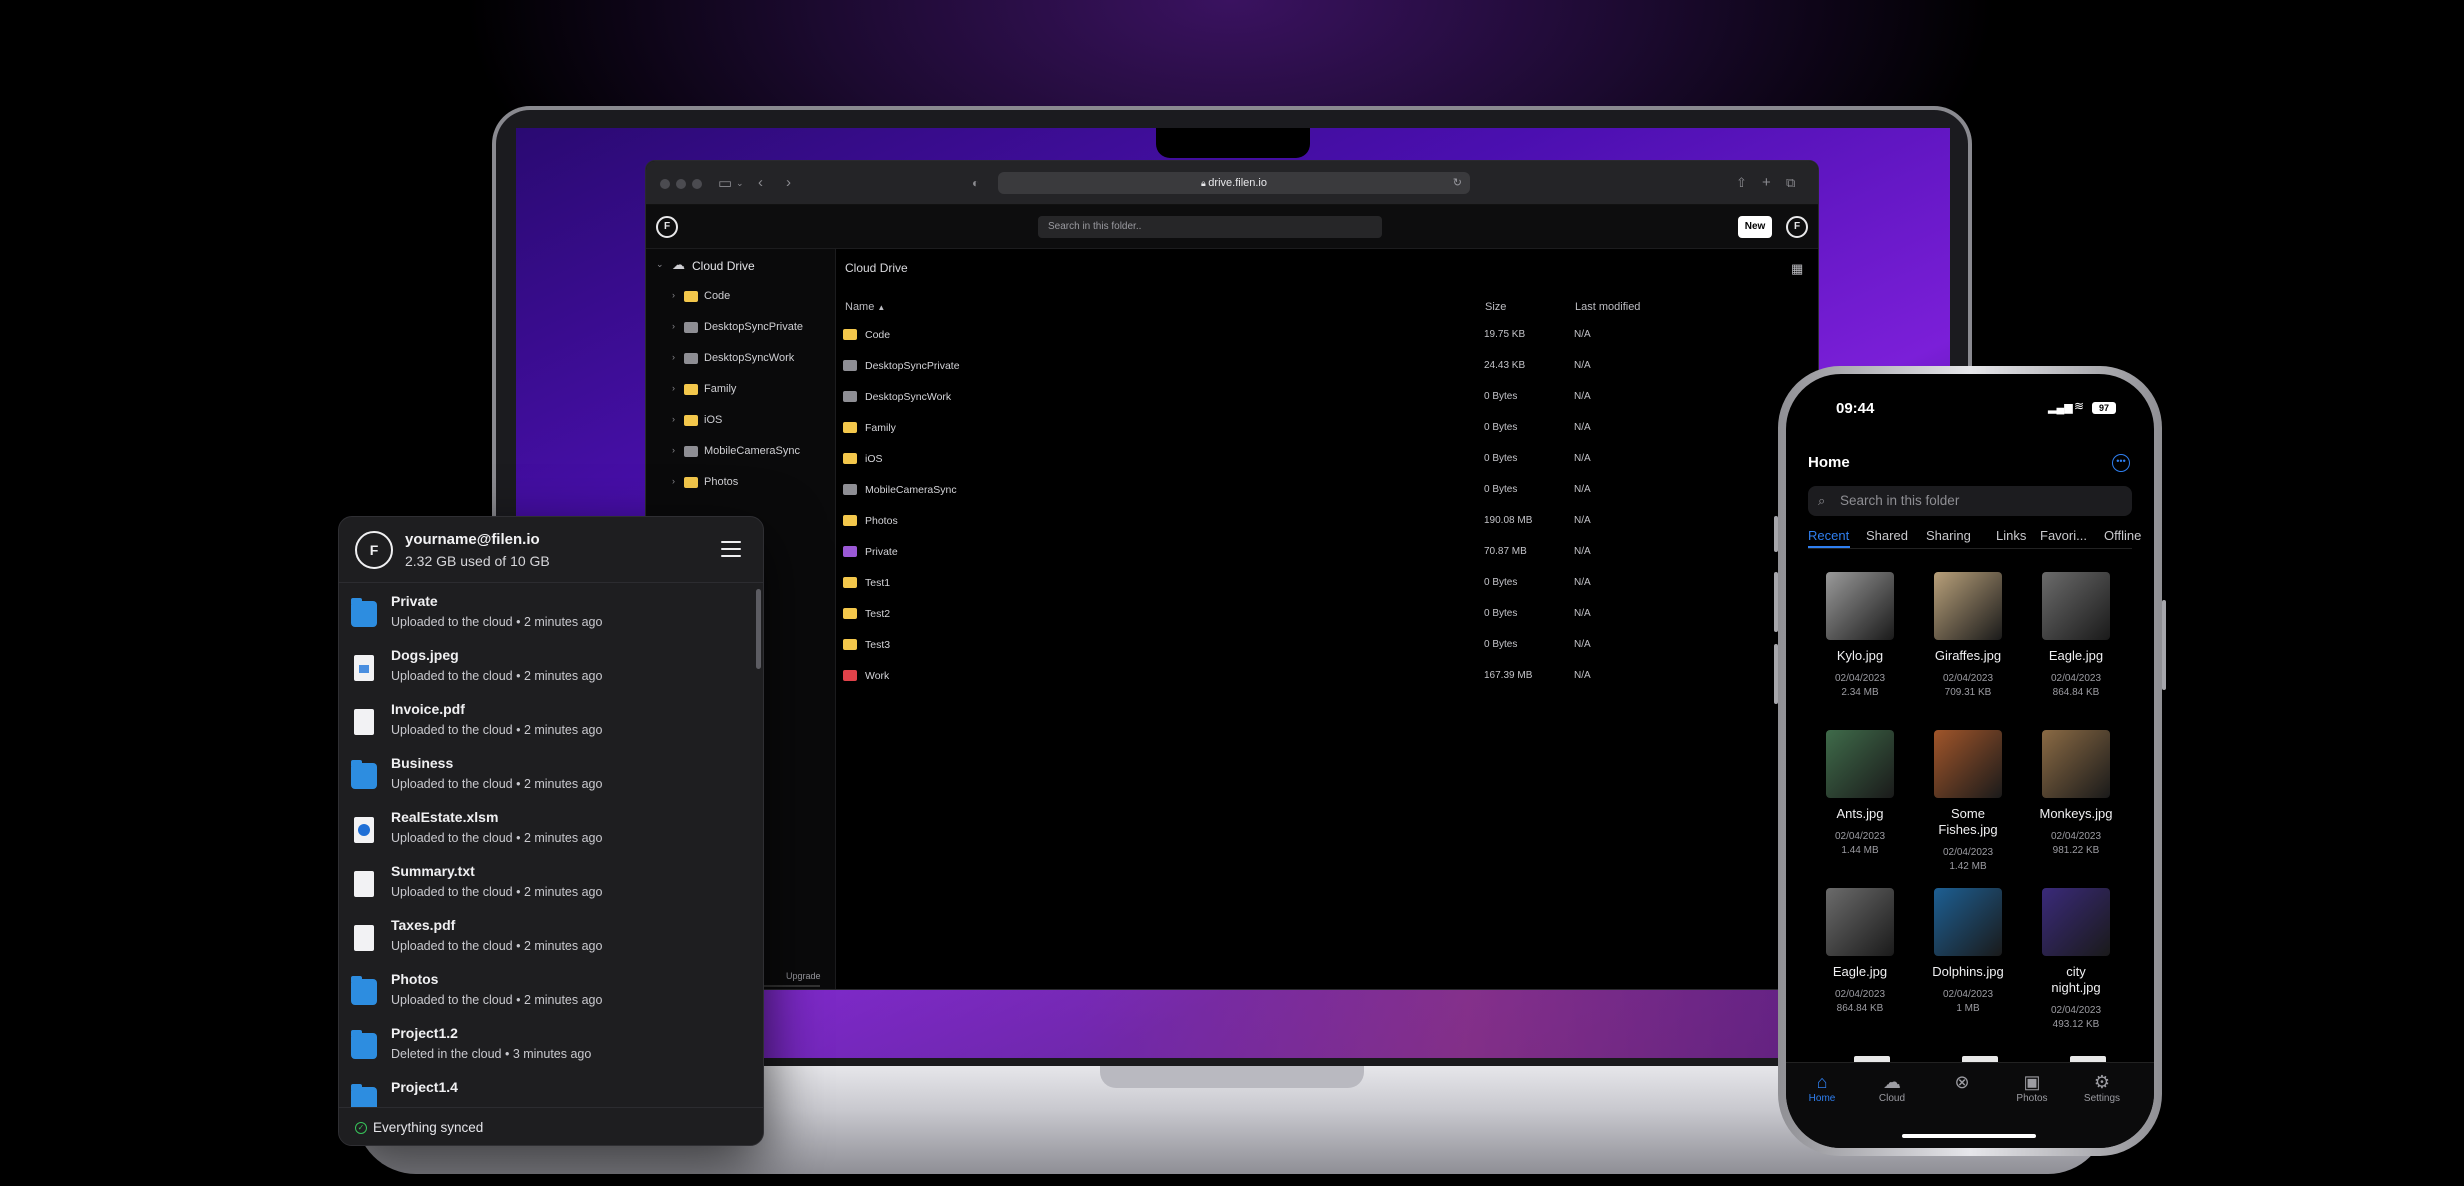  What do you see at coordinates (865, 307) in the screenshot?
I see `column-header-name: Name ▲` at bounding box center [865, 307].